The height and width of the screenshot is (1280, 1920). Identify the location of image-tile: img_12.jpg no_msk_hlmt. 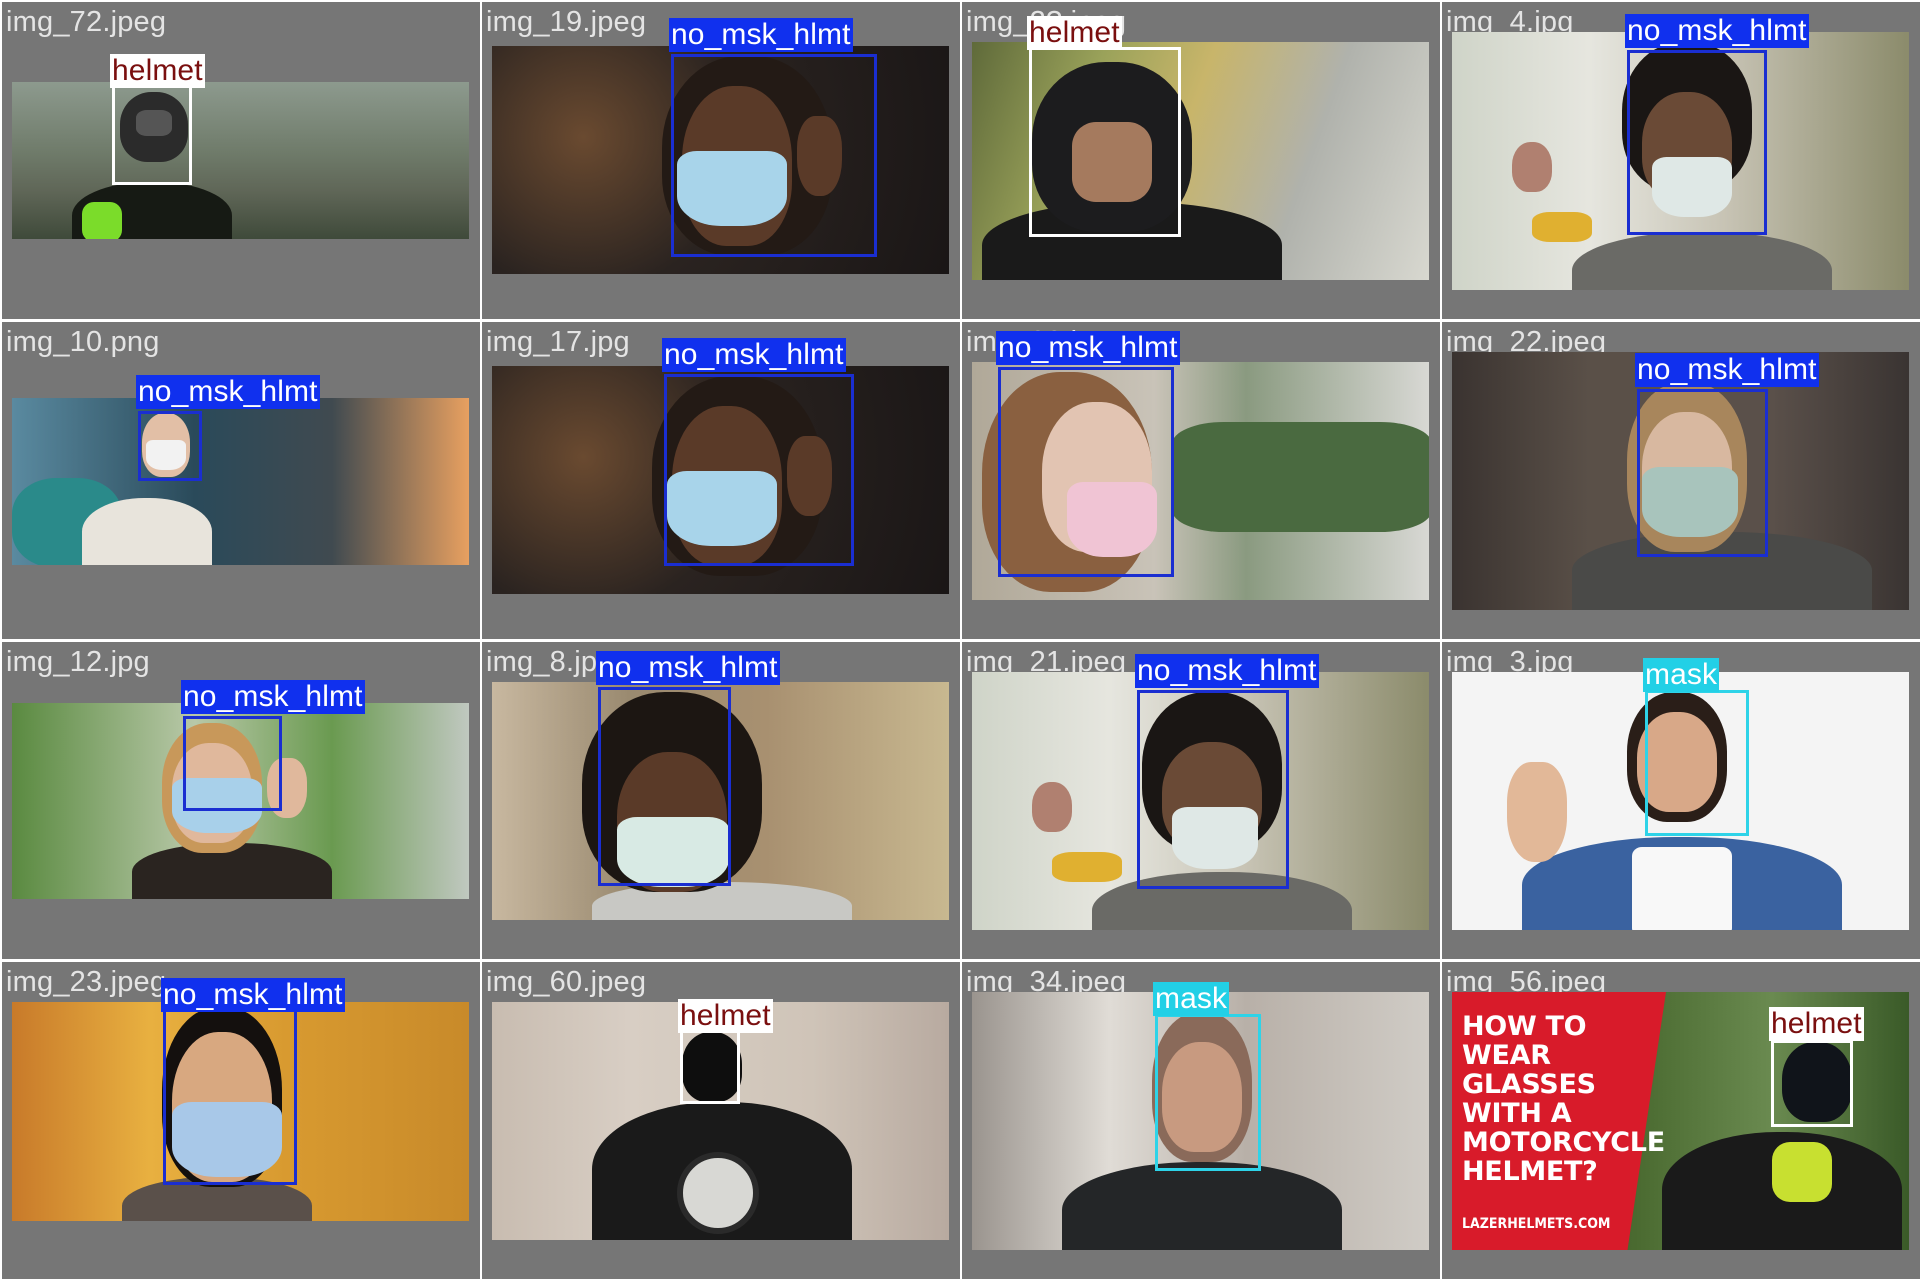
(241, 800).